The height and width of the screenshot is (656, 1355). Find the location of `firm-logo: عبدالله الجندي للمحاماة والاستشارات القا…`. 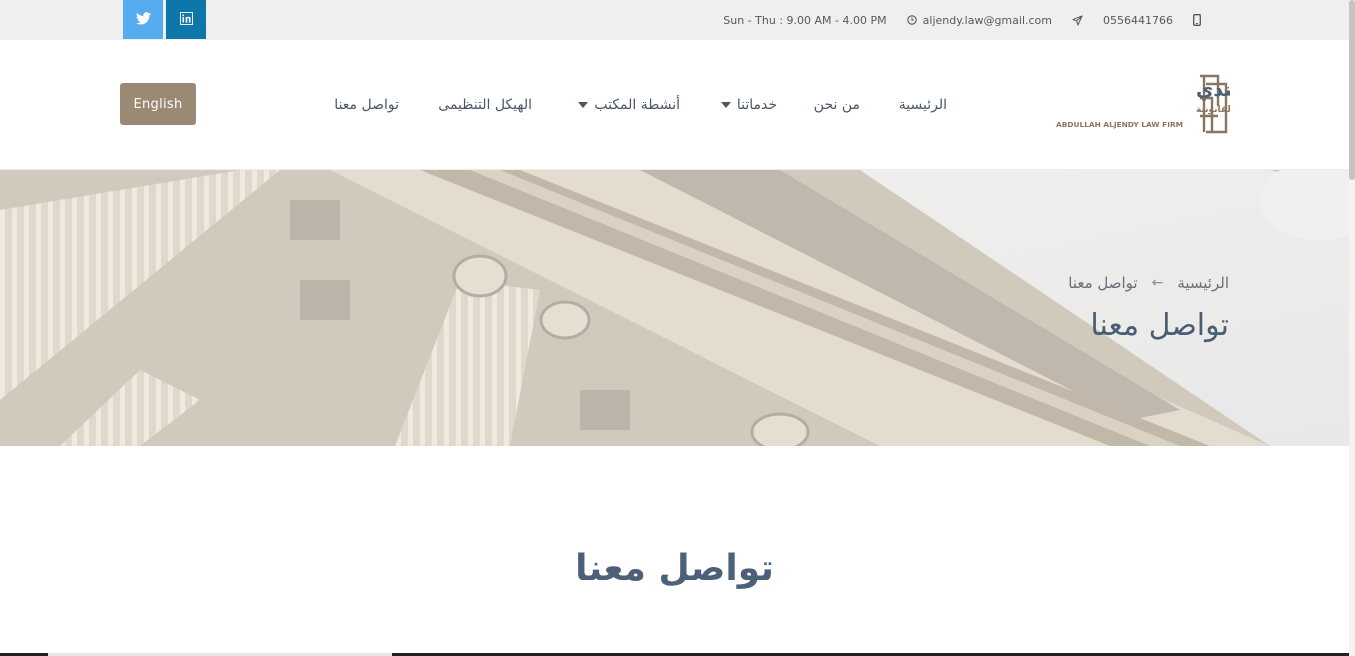

firm-logo: عبدالله الجندي للمحاماة والاستشارات القا… is located at coordinates (1194, 104).